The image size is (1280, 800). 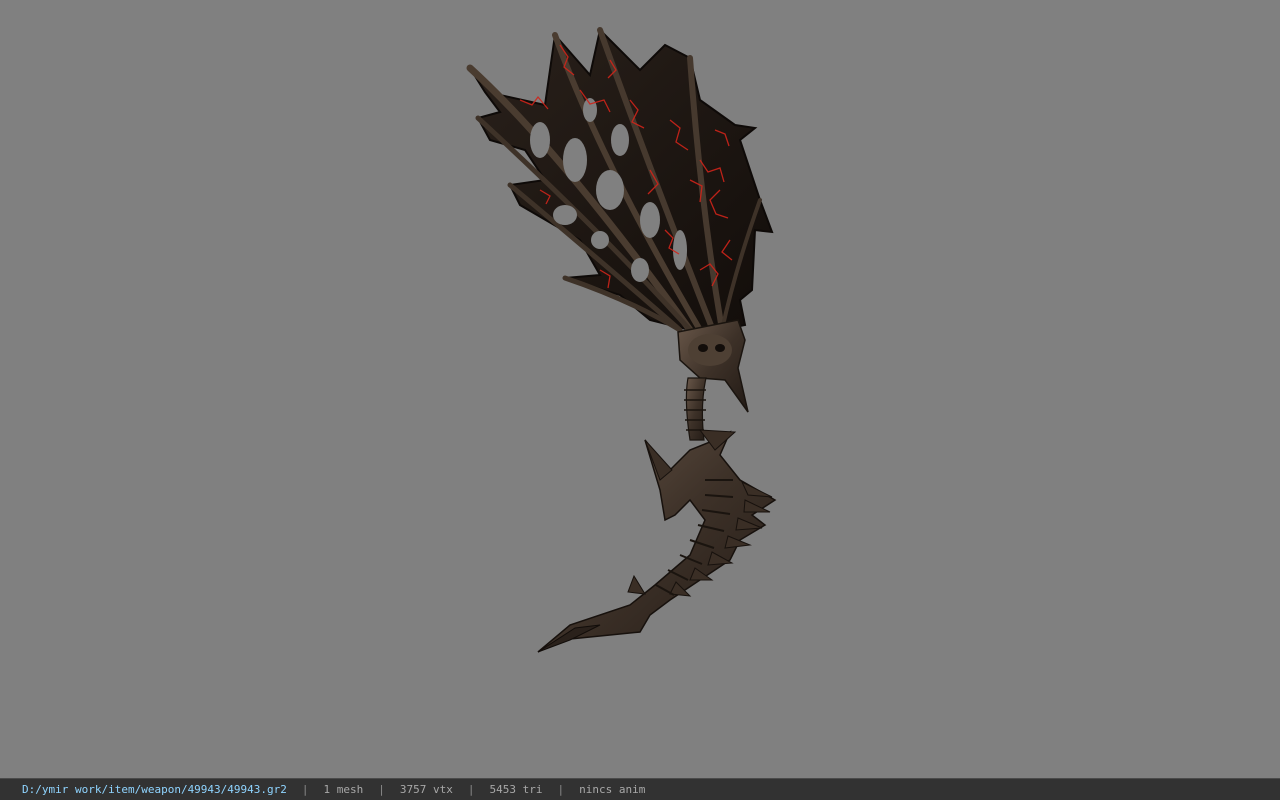 What do you see at coordinates (657, 541) in the screenshot?
I see `lower-claw-blade` at bounding box center [657, 541].